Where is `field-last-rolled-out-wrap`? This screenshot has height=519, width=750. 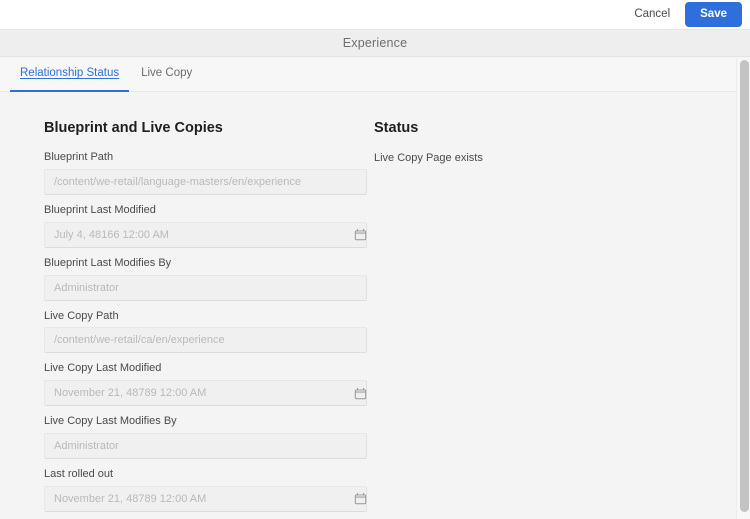
field-last-rolled-out-wrap is located at coordinates (209, 498).